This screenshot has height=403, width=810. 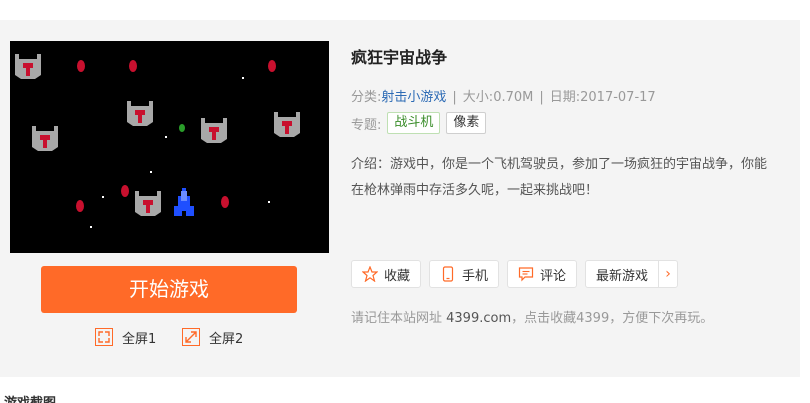 I want to click on chevron-right-icon: ›, so click(x=667, y=274).